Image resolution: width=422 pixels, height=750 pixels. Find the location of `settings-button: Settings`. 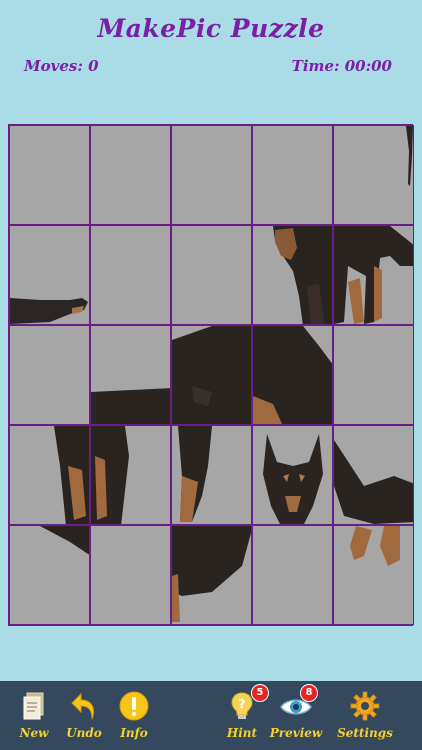

settings-button: Settings is located at coordinates (365, 715).